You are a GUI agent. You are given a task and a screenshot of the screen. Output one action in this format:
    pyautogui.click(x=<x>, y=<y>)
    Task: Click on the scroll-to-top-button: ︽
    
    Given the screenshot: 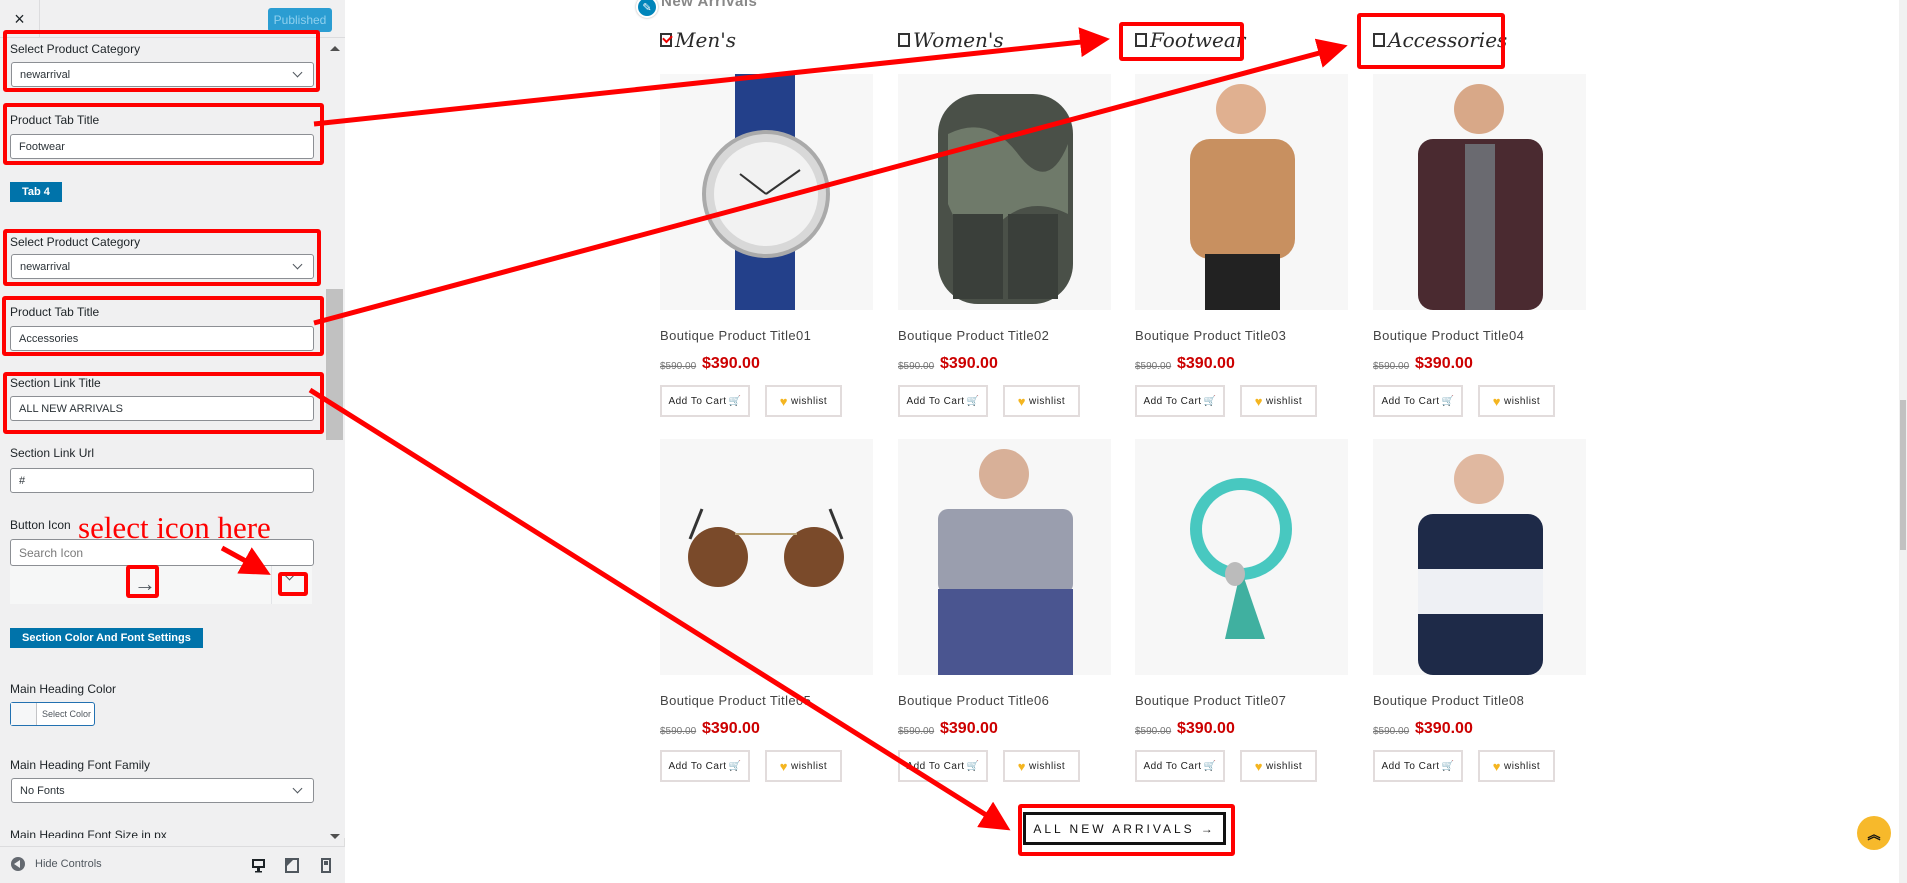 What is the action you would take?
    pyautogui.click(x=1874, y=833)
    